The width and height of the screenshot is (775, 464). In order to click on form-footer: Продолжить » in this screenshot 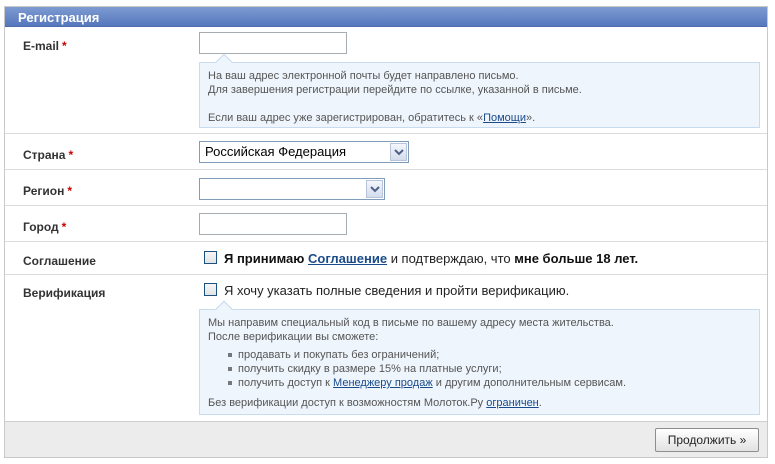, I will do `click(386, 439)`.